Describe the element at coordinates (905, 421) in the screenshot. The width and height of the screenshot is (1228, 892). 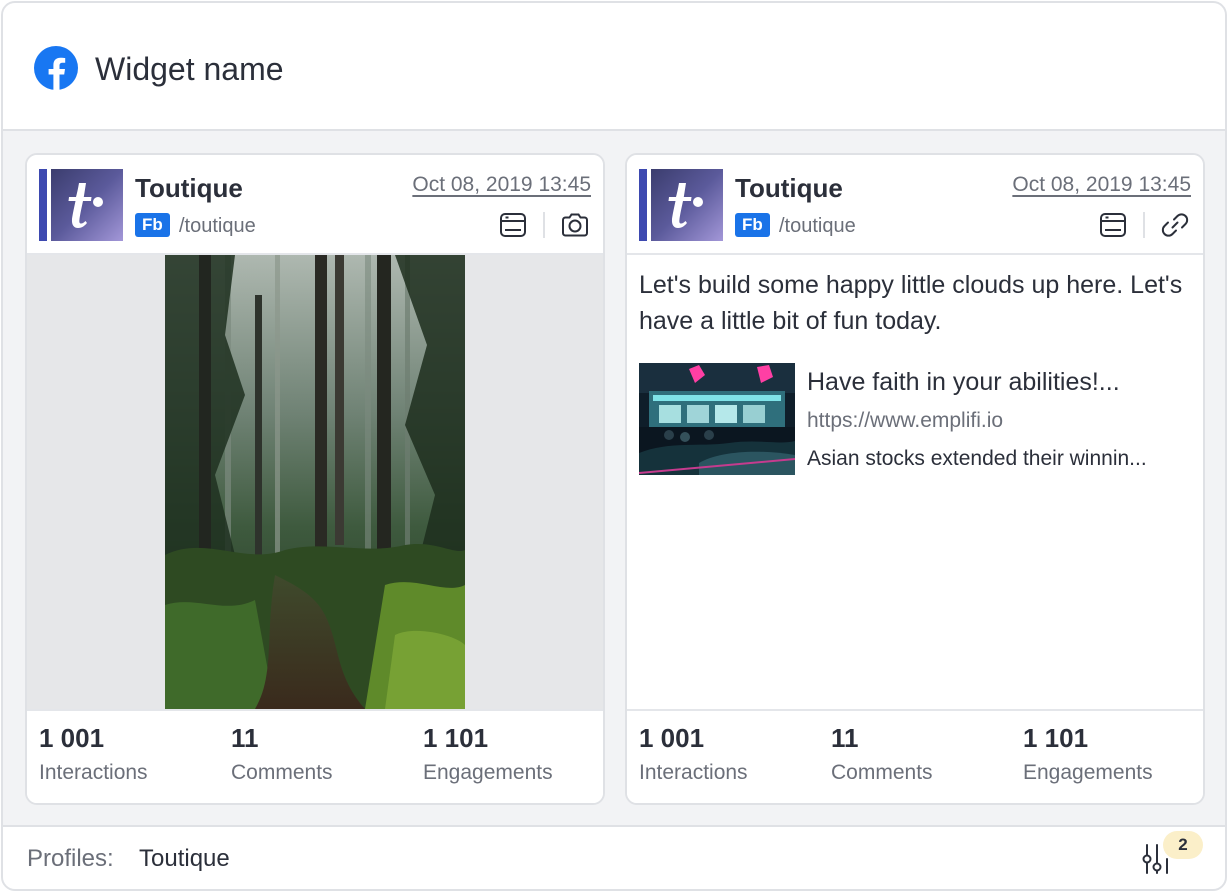
I see `link-url: https://www.emplifi.io` at that location.